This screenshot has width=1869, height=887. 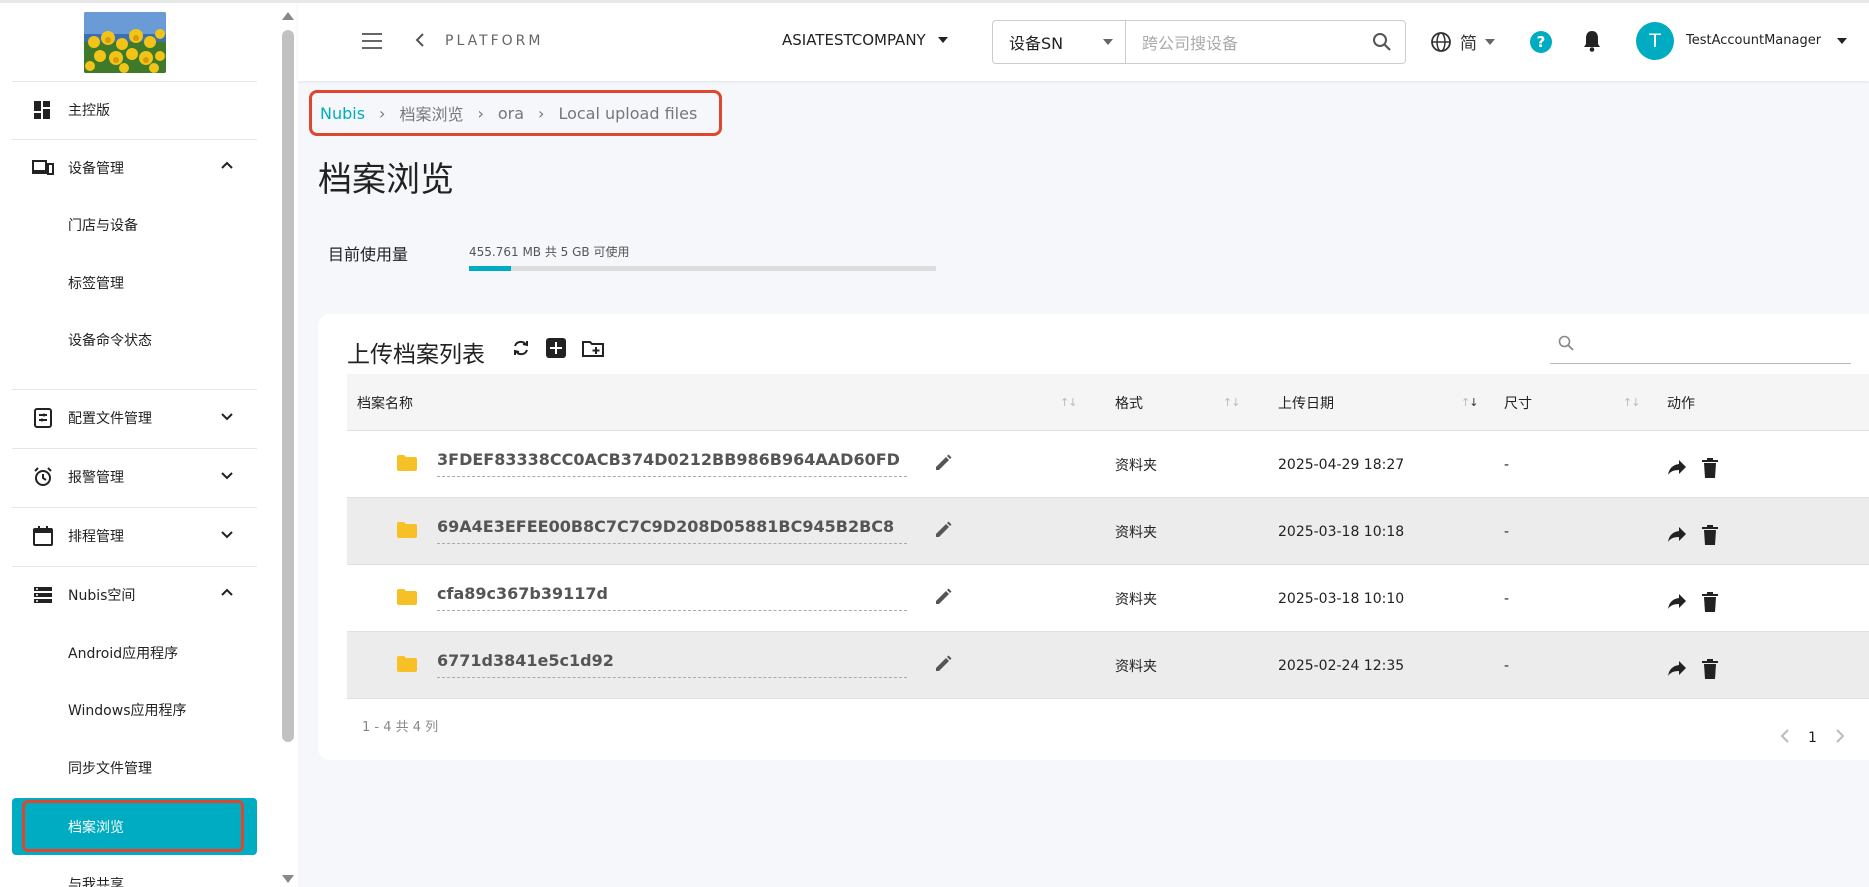 What do you see at coordinates (672, 594) in the screenshot?
I see `file-name-field: cfa89c367b39117d` at bounding box center [672, 594].